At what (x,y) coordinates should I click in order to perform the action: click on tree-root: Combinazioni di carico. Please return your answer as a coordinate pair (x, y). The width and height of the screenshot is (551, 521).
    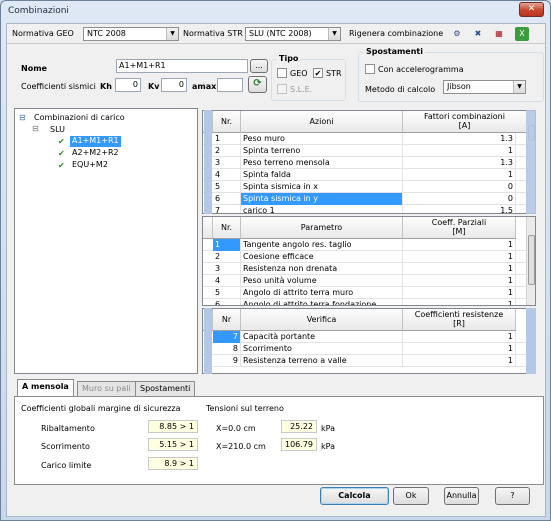
    Looking at the image, I should click on (79, 117).